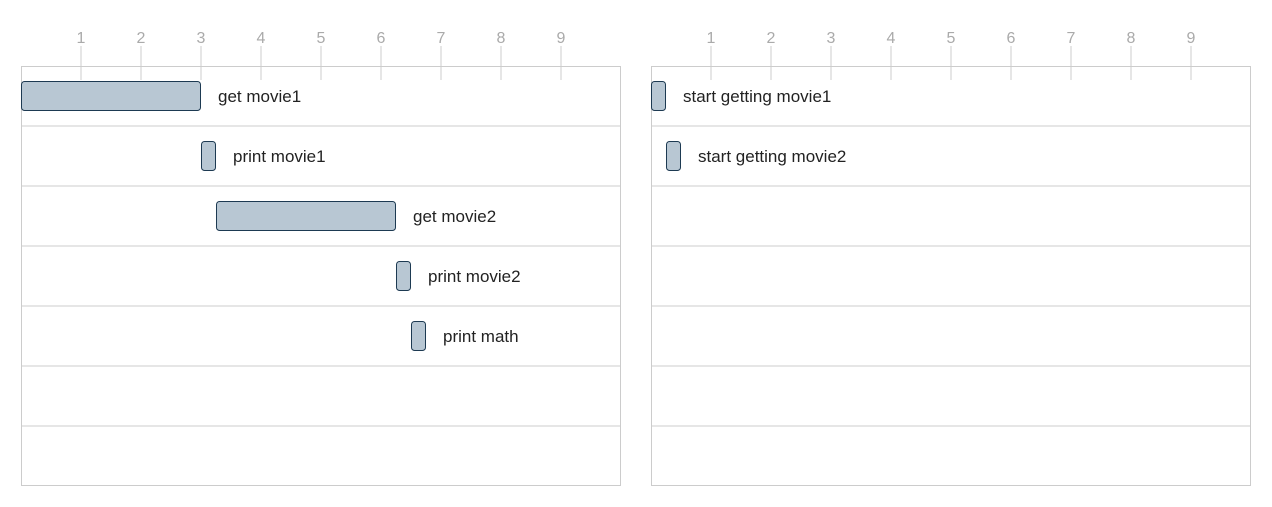 The width and height of the screenshot is (1272, 507). Describe the element at coordinates (772, 156) in the screenshot. I see `task-label: start getting movie2` at that location.